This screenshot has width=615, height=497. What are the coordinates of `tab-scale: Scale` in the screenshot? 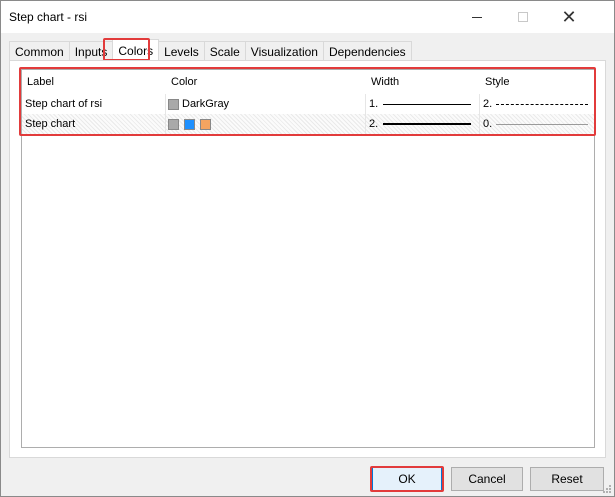 It's located at (224, 51).